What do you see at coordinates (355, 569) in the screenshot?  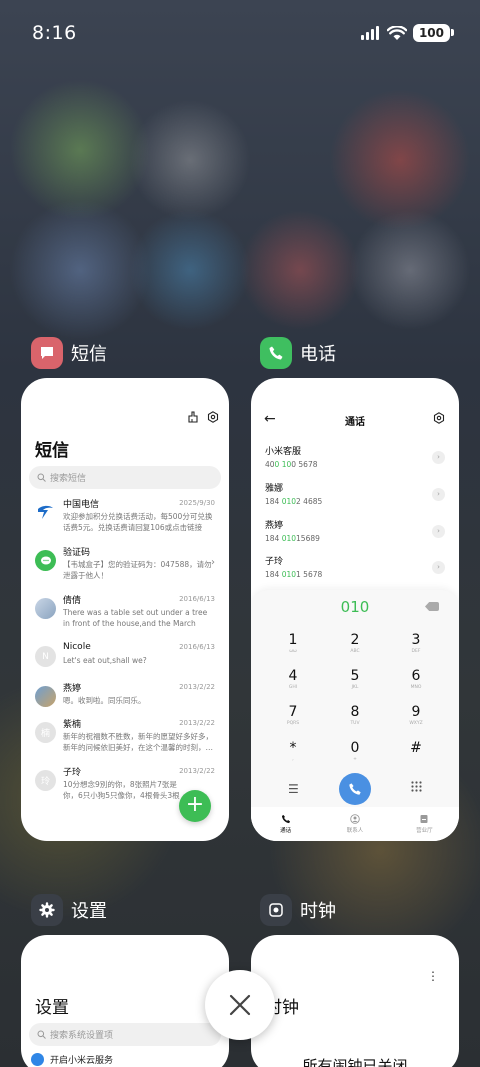 I see `contact-row: 子玲 184 0101 5678 ›` at bounding box center [355, 569].